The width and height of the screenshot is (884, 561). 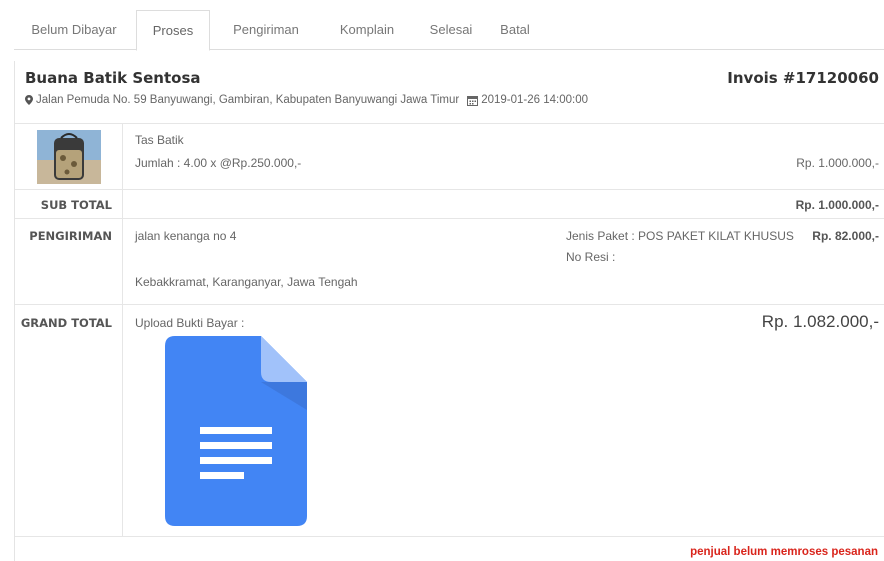 I want to click on order-date: 2019-01-26 14:00:00, so click(x=534, y=100).